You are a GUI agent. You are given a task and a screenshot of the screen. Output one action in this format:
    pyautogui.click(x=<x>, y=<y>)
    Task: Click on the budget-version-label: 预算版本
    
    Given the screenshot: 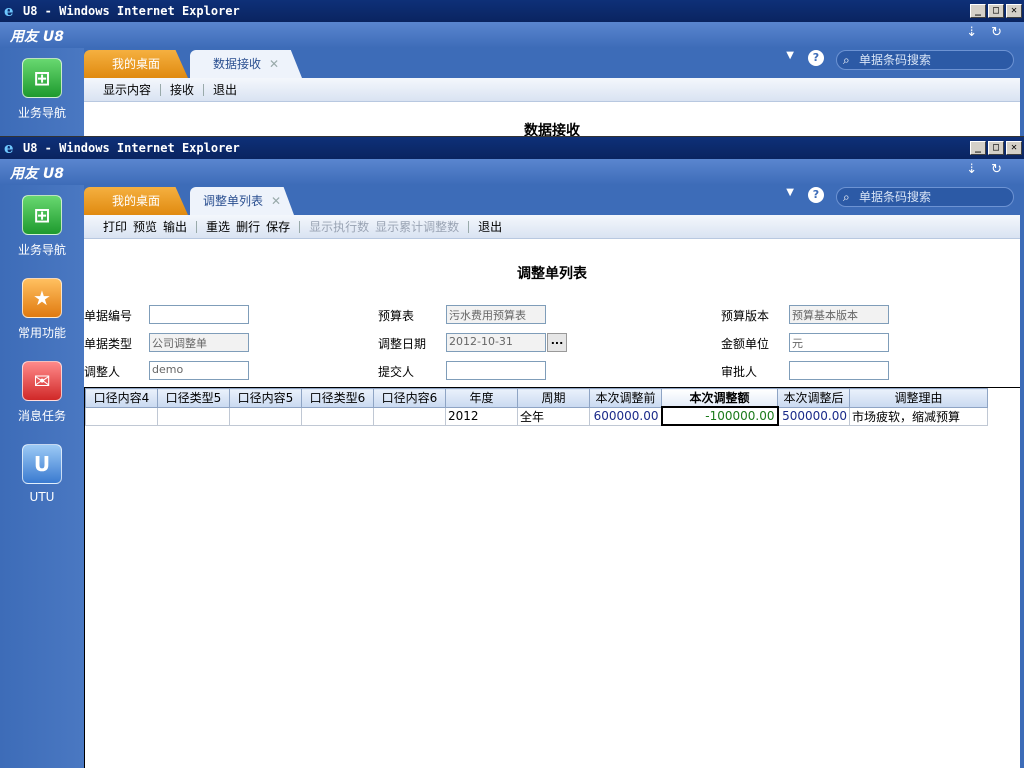 What is the action you would take?
    pyautogui.click(x=745, y=316)
    